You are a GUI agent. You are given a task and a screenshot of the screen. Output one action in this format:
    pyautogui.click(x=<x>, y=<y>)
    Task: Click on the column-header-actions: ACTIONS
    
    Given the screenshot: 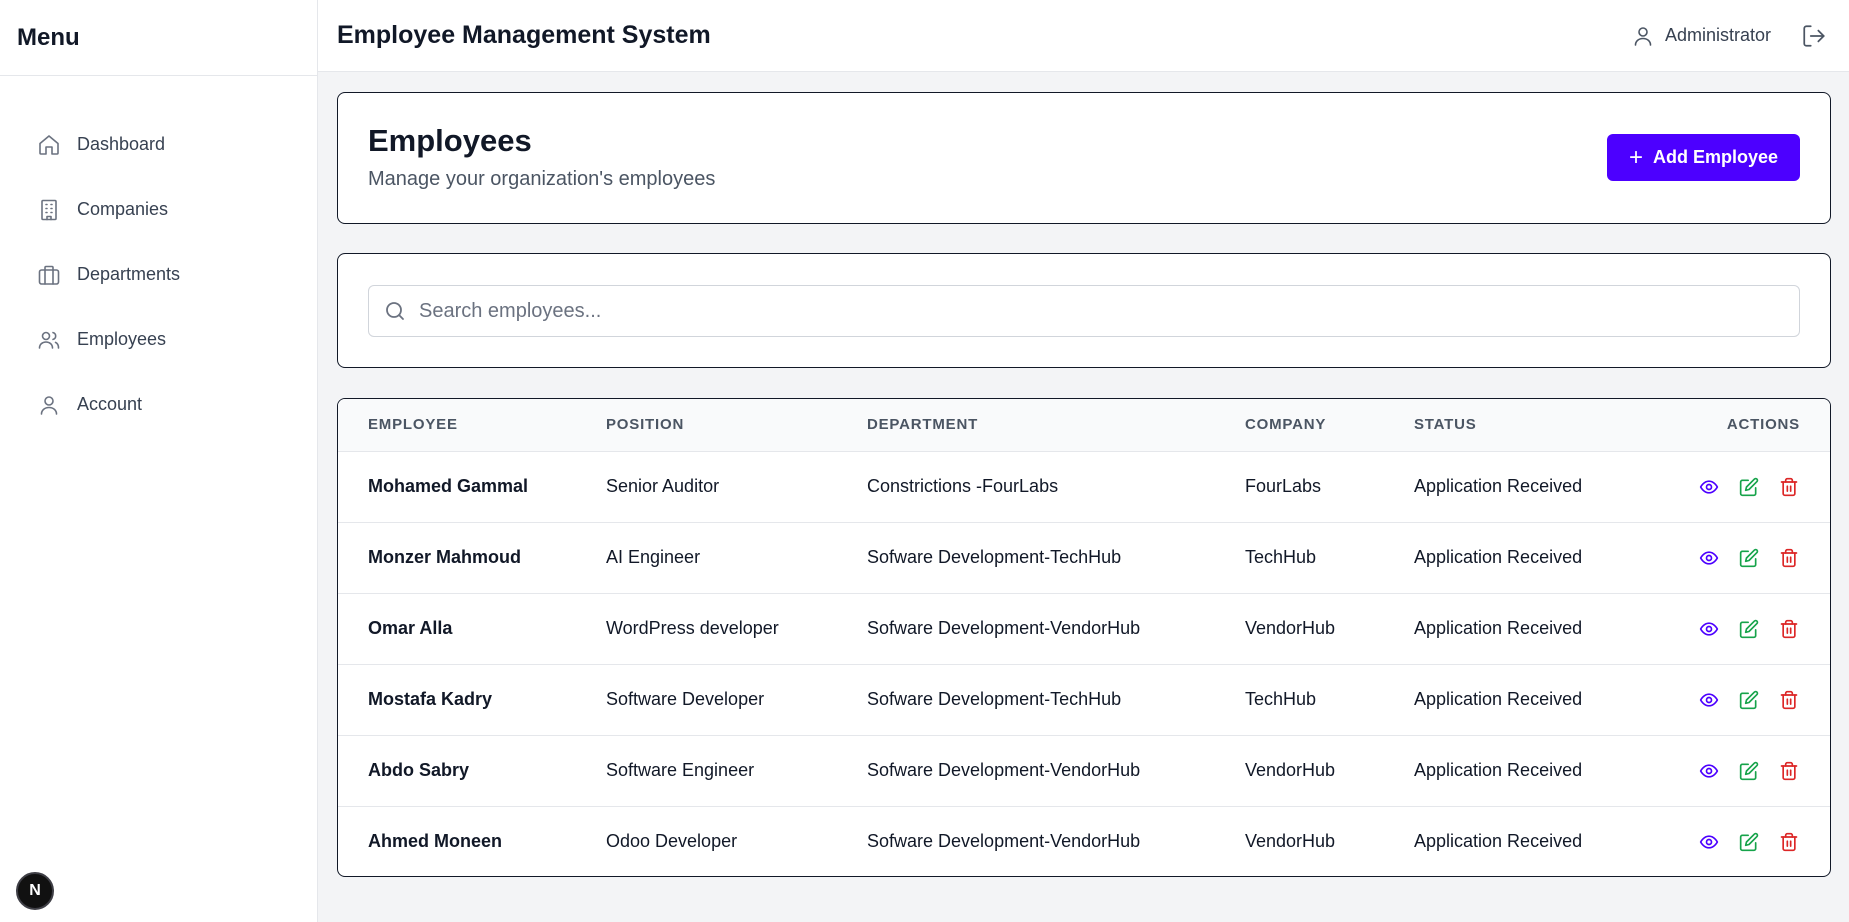 What is the action you would take?
    pyautogui.click(x=1763, y=425)
    